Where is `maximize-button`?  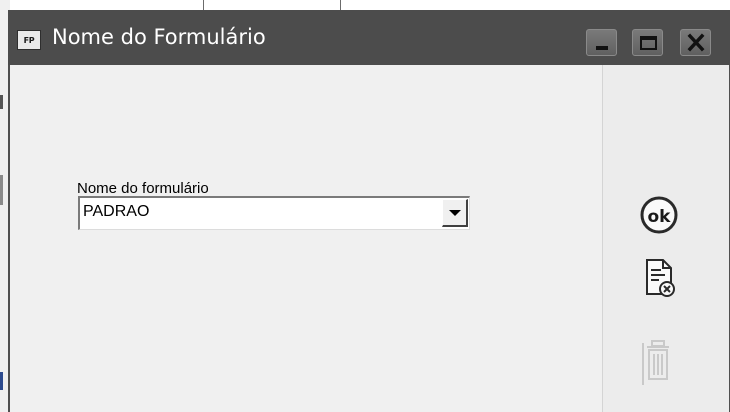
maximize-button is located at coordinates (647, 42).